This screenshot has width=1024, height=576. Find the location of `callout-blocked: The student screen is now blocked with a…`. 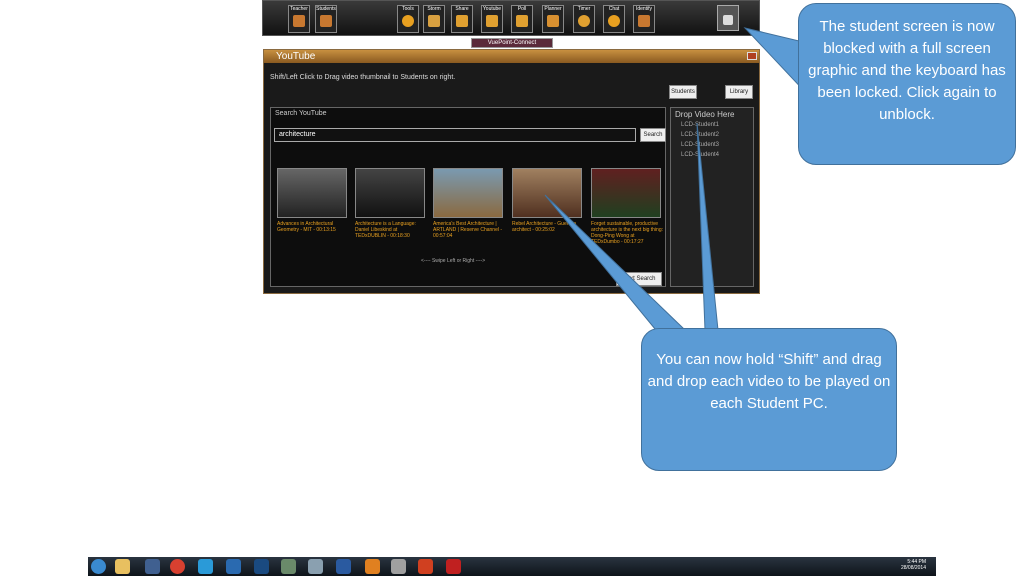

callout-blocked: The student screen is now blocked with a… is located at coordinates (907, 84).